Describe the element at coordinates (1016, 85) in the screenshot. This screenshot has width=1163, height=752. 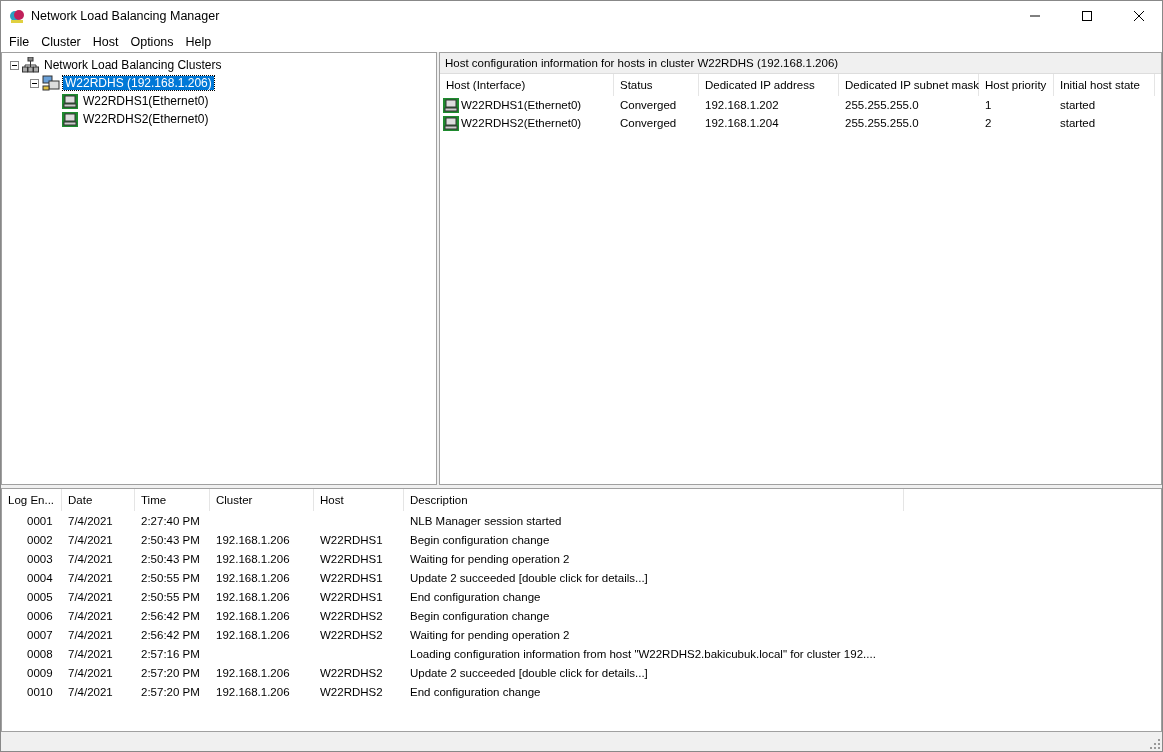
I see `column-header: Host priority` at that location.